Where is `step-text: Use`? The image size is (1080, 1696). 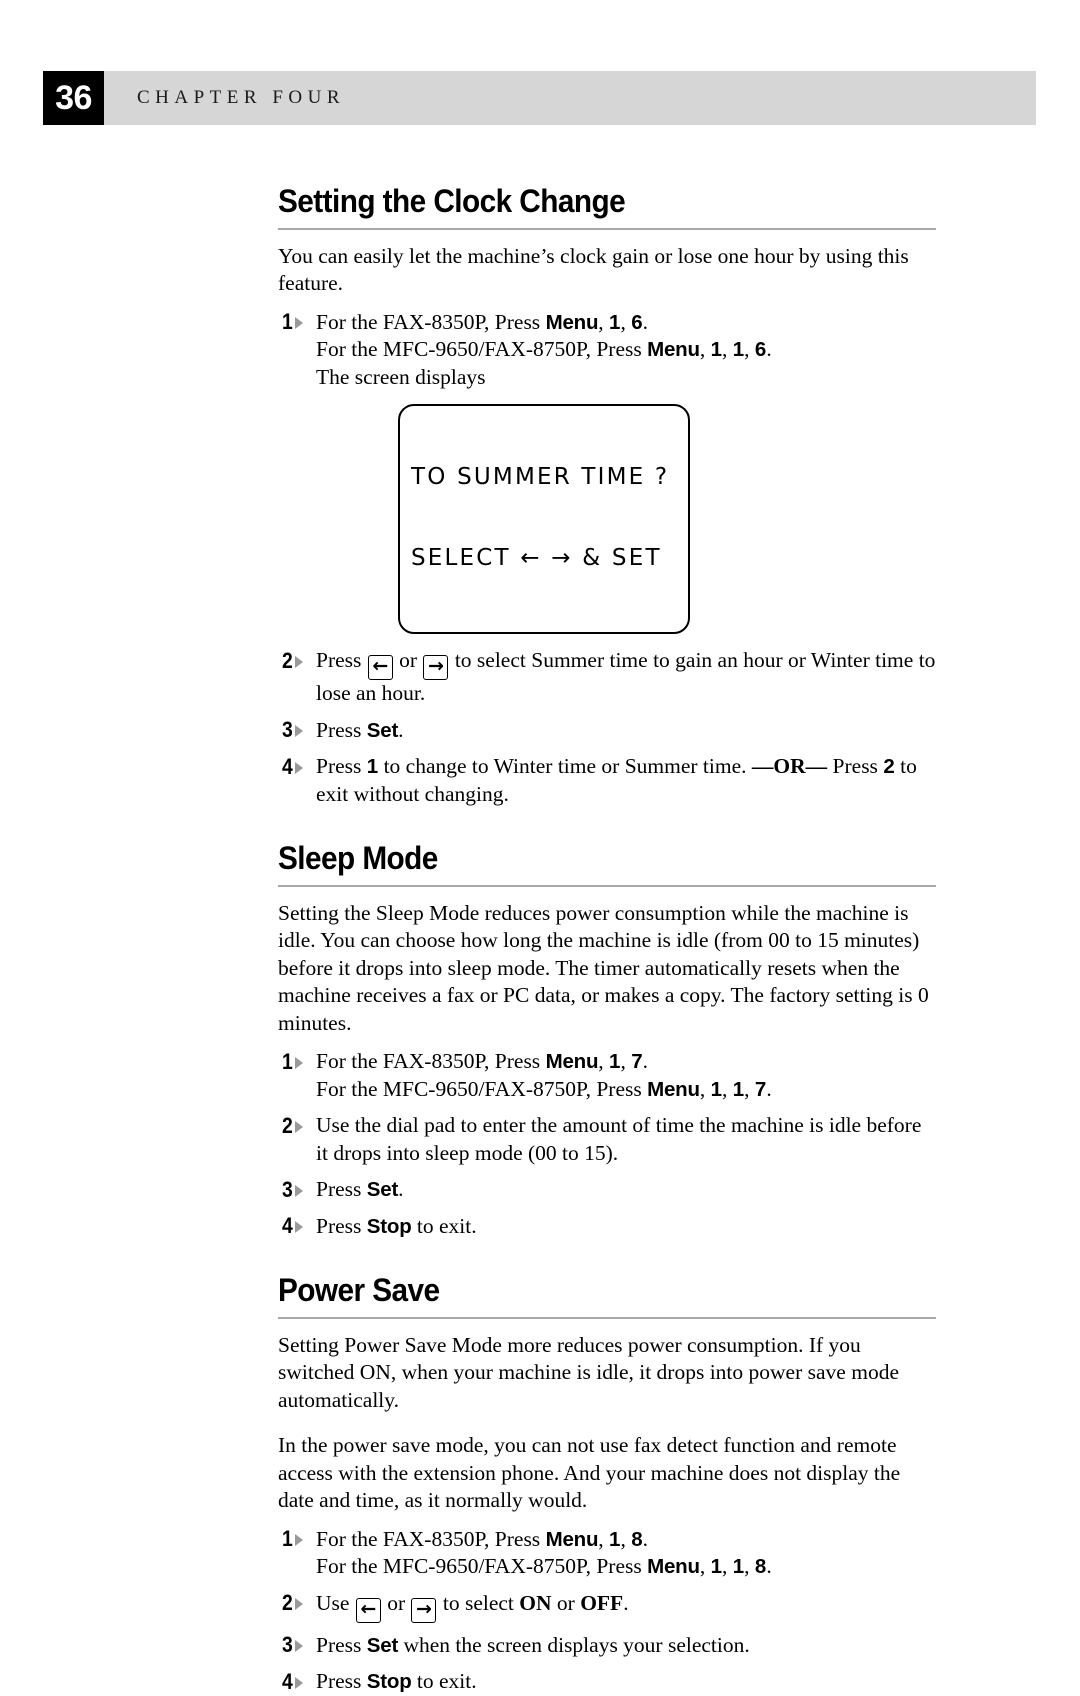 step-text: Use is located at coordinates (335, 1602).